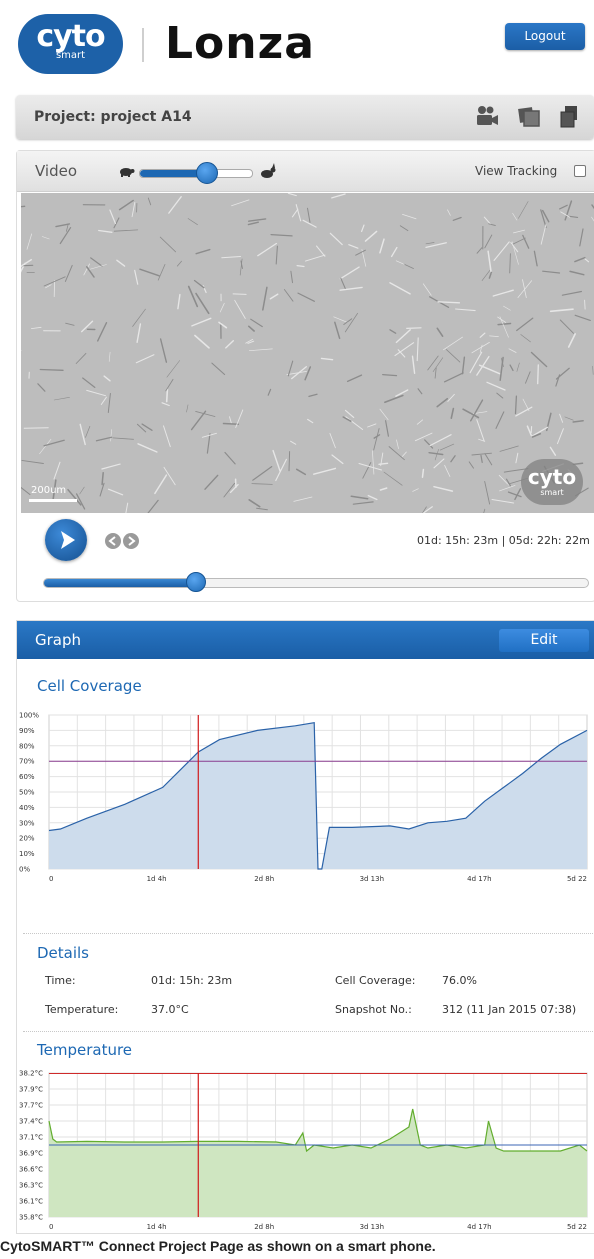  I want to click on scale-bar, so click(53, 500).